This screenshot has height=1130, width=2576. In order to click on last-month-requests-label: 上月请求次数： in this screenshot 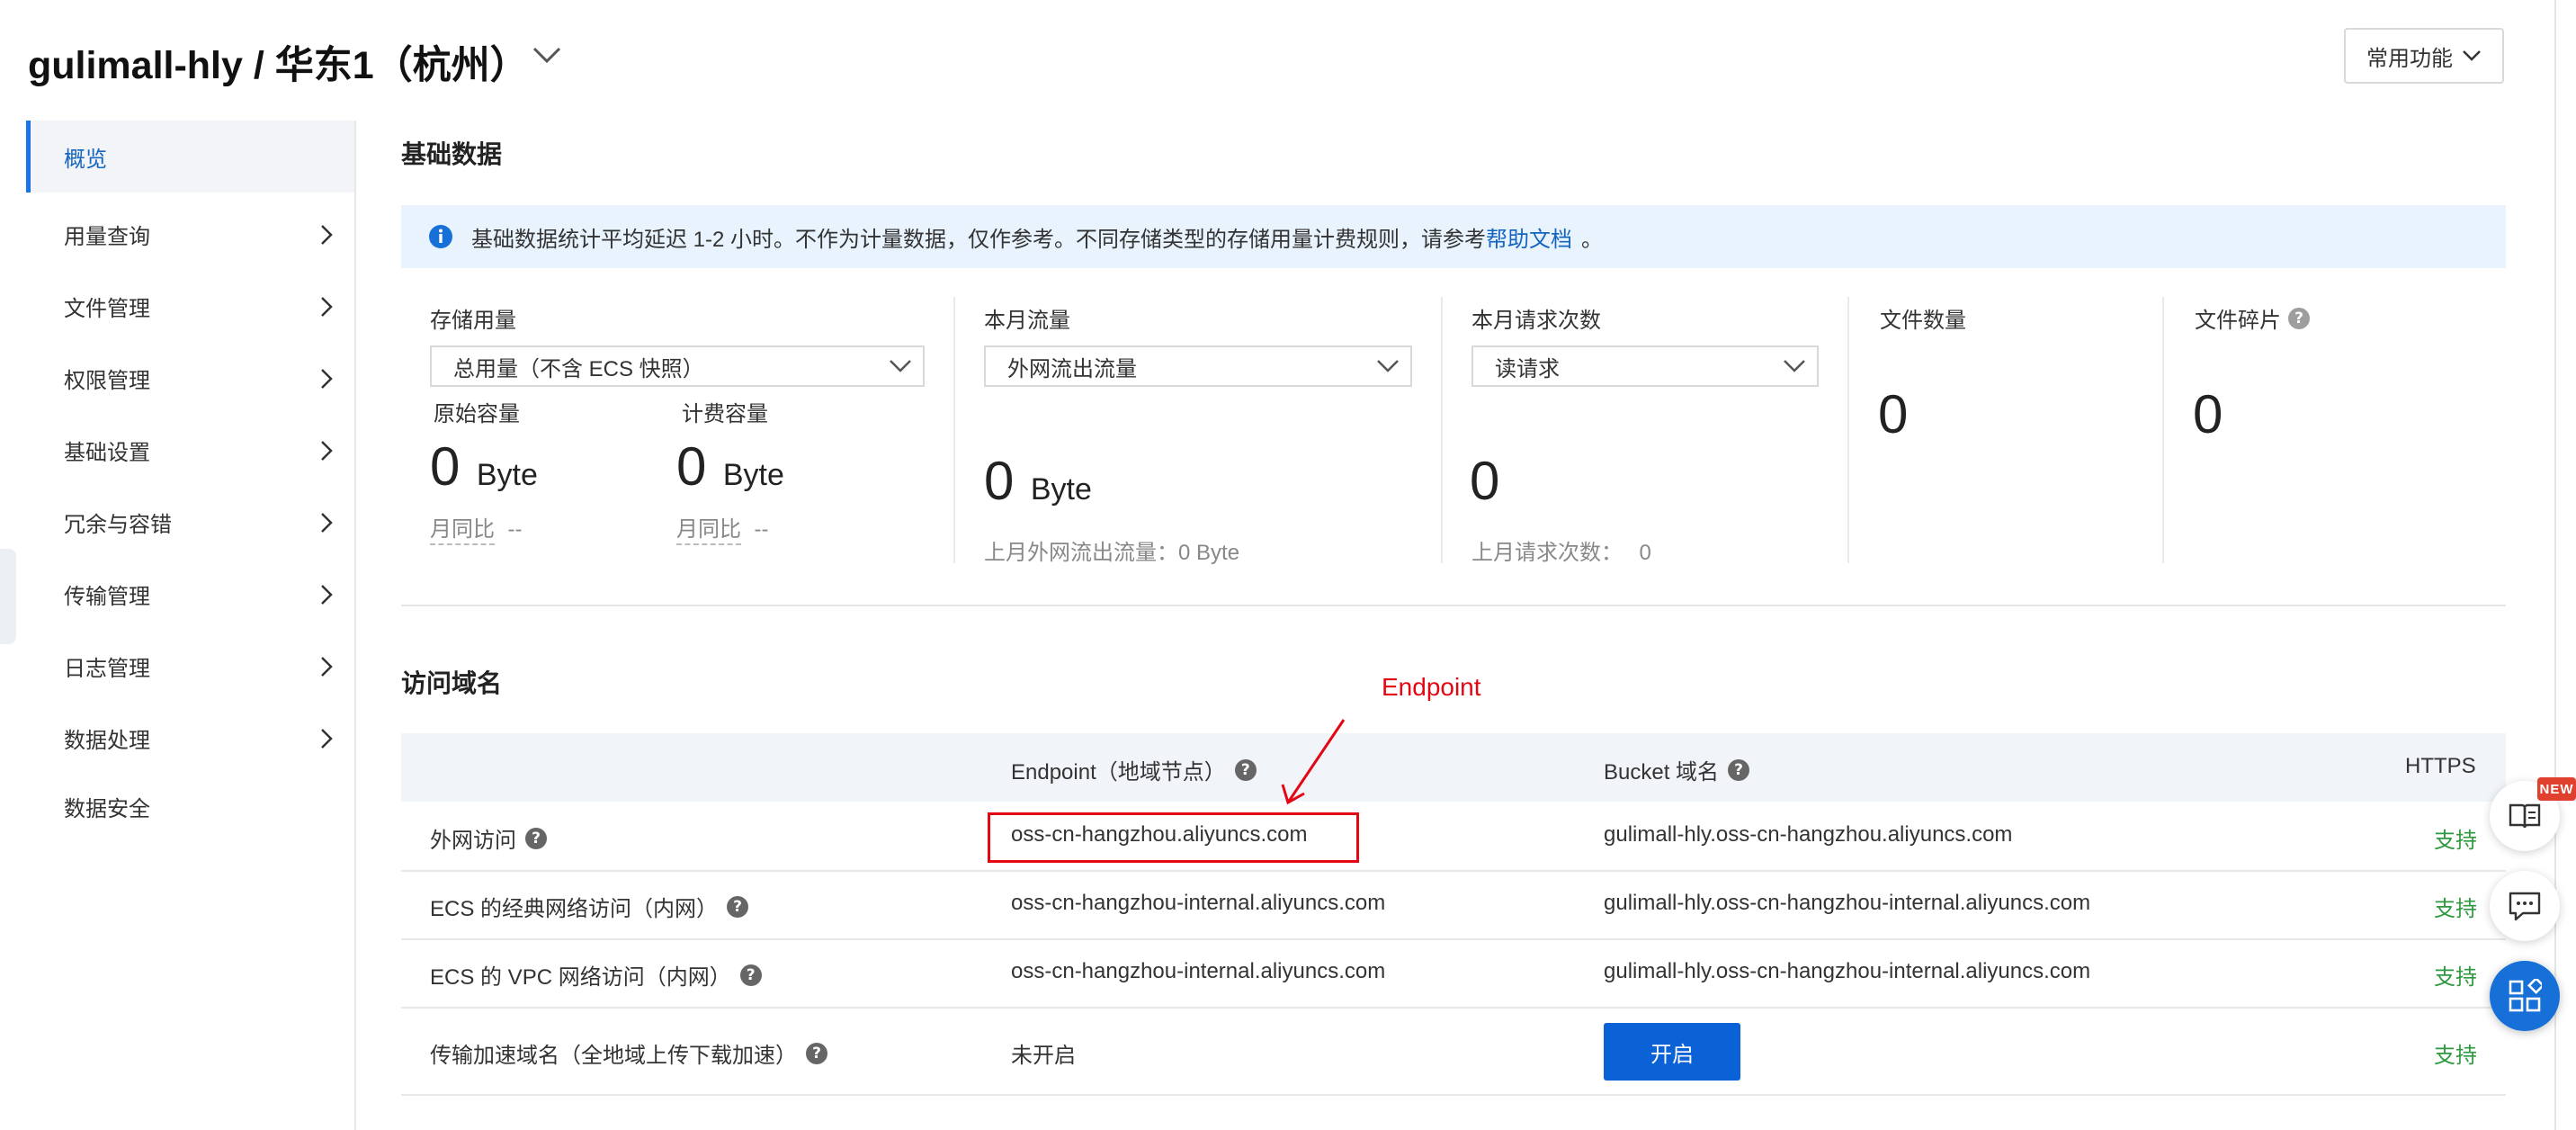, I will do `click(1547, 553)`.